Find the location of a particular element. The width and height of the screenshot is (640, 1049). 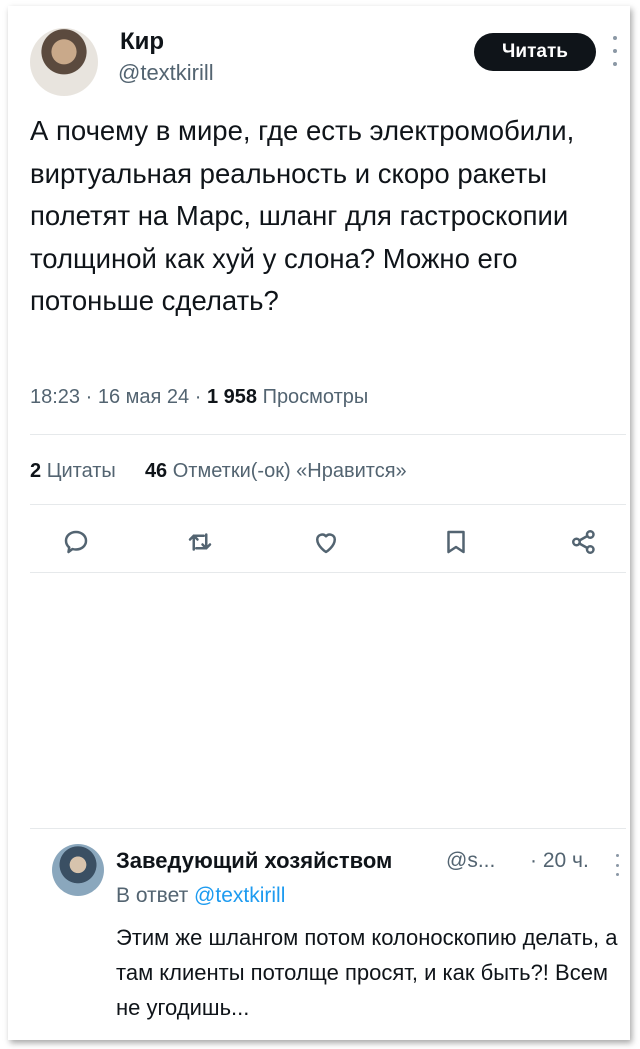

reply-more-options-icon is located at coordinates (617, 865).